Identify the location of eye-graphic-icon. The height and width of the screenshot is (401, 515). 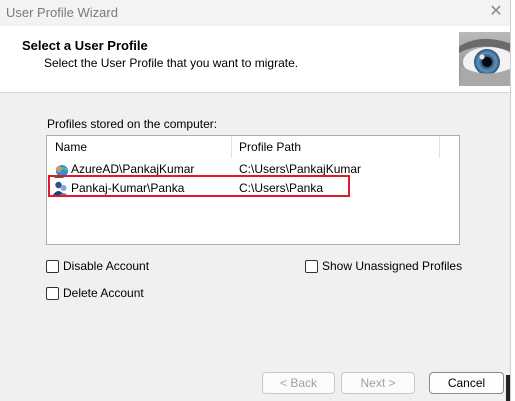
(484, 59).